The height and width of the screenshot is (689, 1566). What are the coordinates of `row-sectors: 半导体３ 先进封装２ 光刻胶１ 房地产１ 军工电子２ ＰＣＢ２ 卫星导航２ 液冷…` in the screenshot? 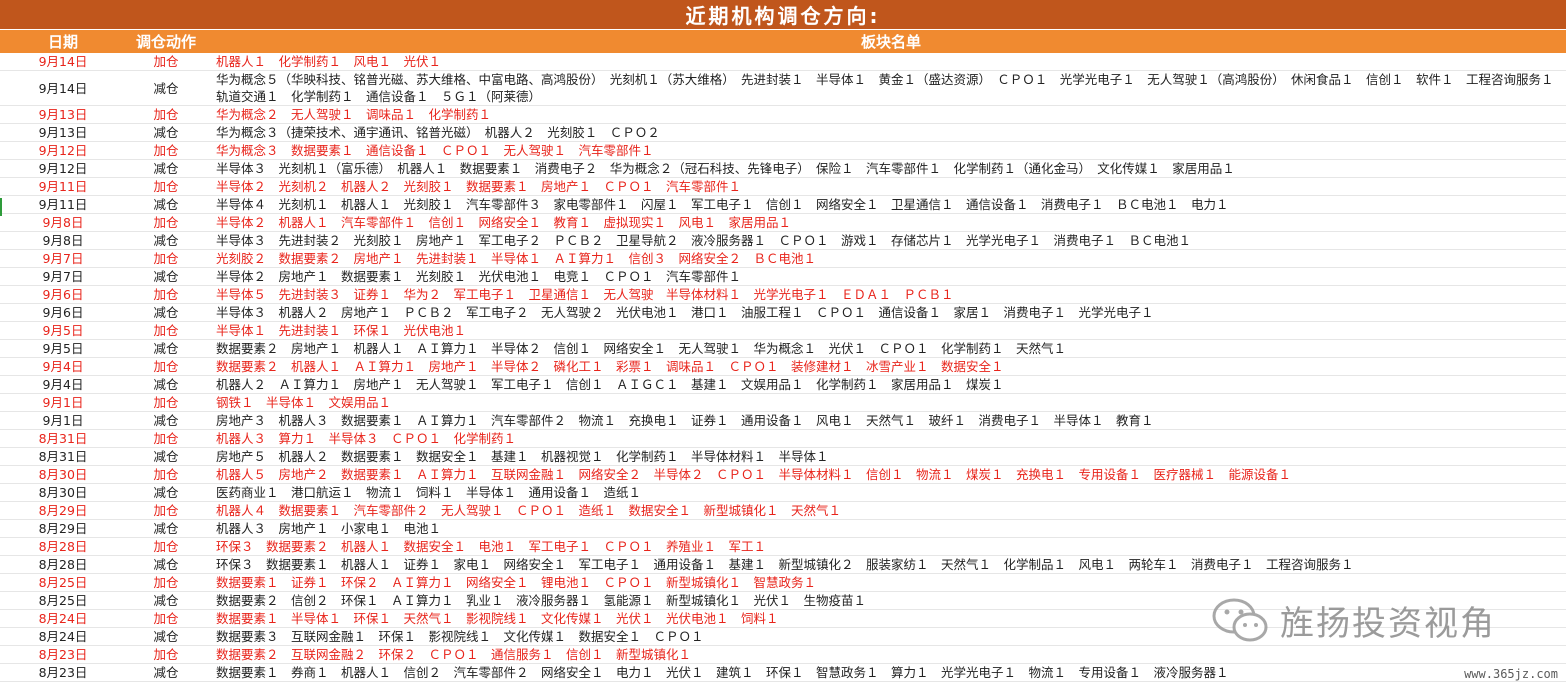 It's located at (886, 240).